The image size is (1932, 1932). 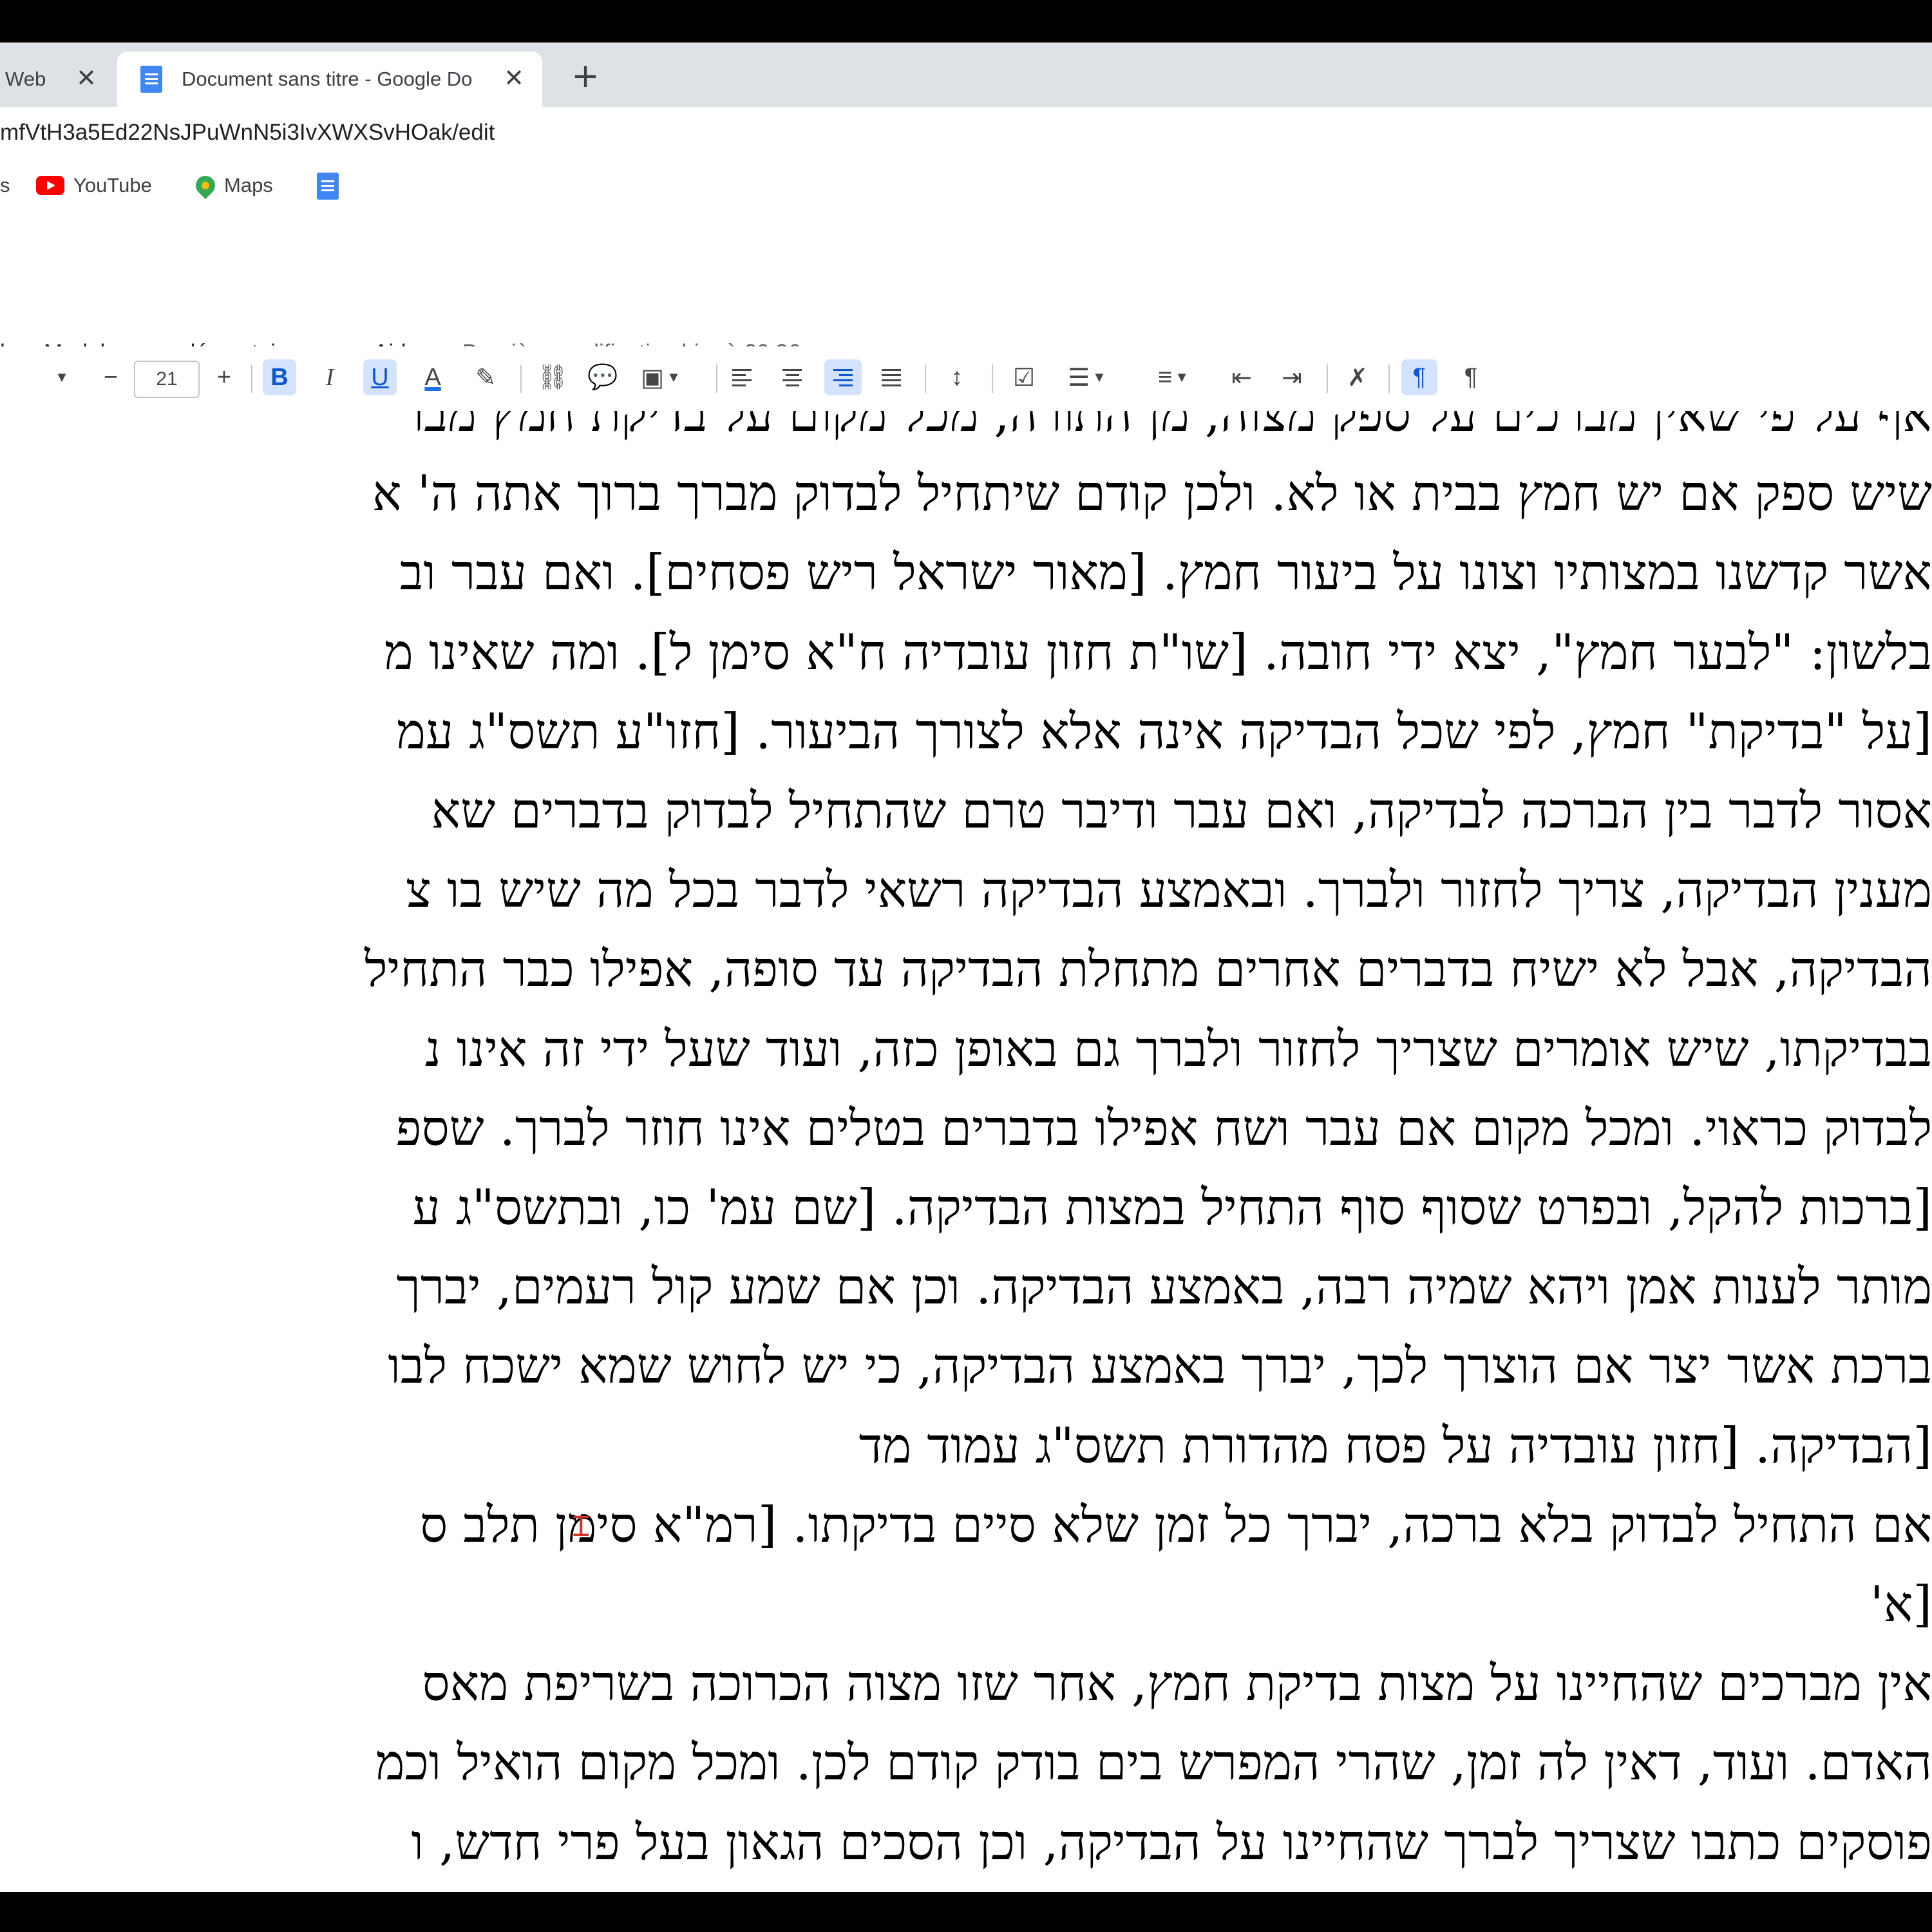 I want to click on doc-line: [א', so click(x=966, y=1605).